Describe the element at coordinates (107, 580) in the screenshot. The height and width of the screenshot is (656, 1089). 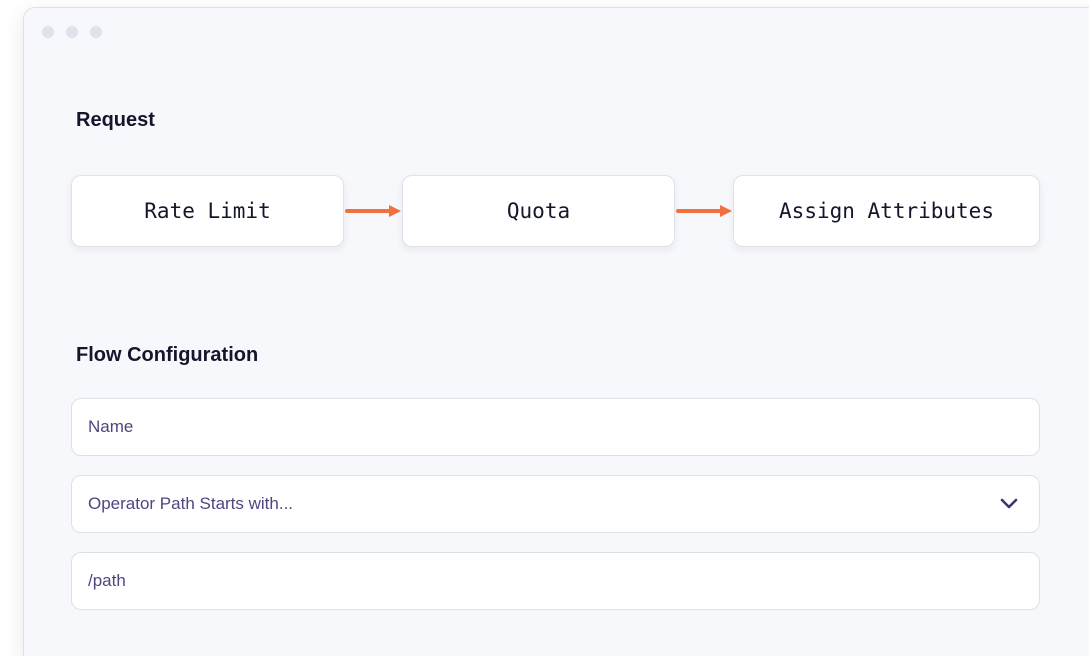
I see `path-field-value: /path` at that location.